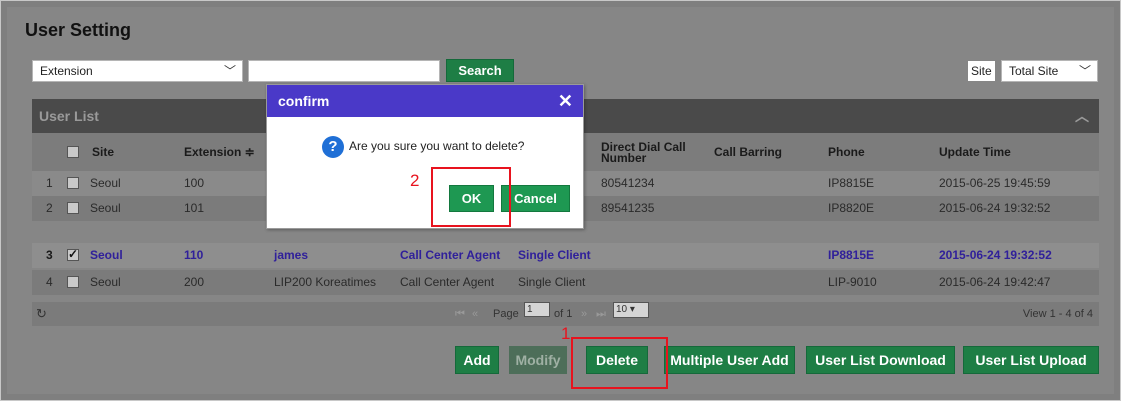 This screenshot has height=401, width=1121. What do you see at coordinates (566, 333) in the screenshot?
I see `step-1-label: 1` at bounding box center [566, 333].